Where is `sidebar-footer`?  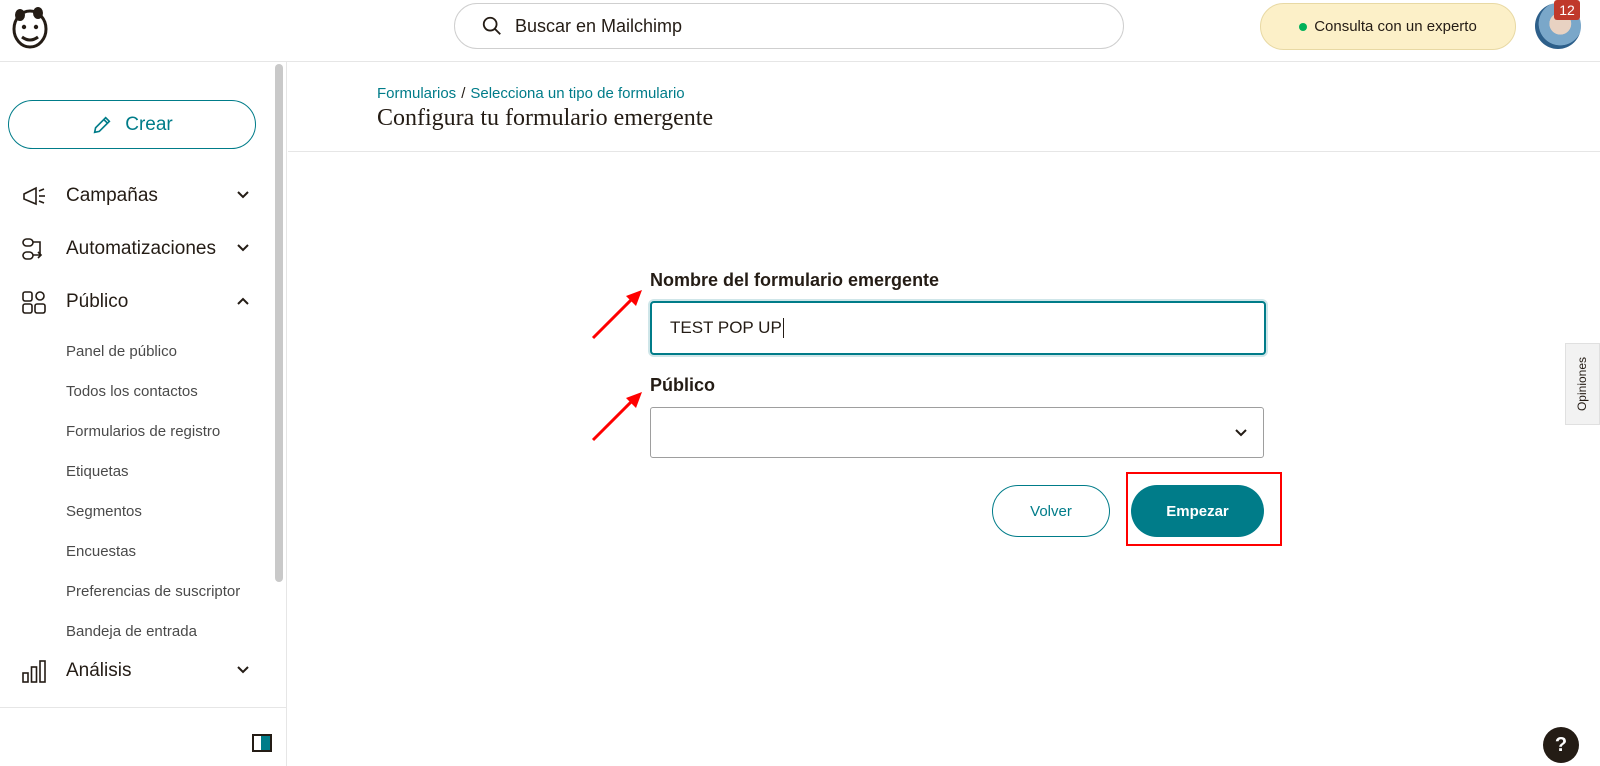 sidebar-footer is located at coordinates (143, 736).